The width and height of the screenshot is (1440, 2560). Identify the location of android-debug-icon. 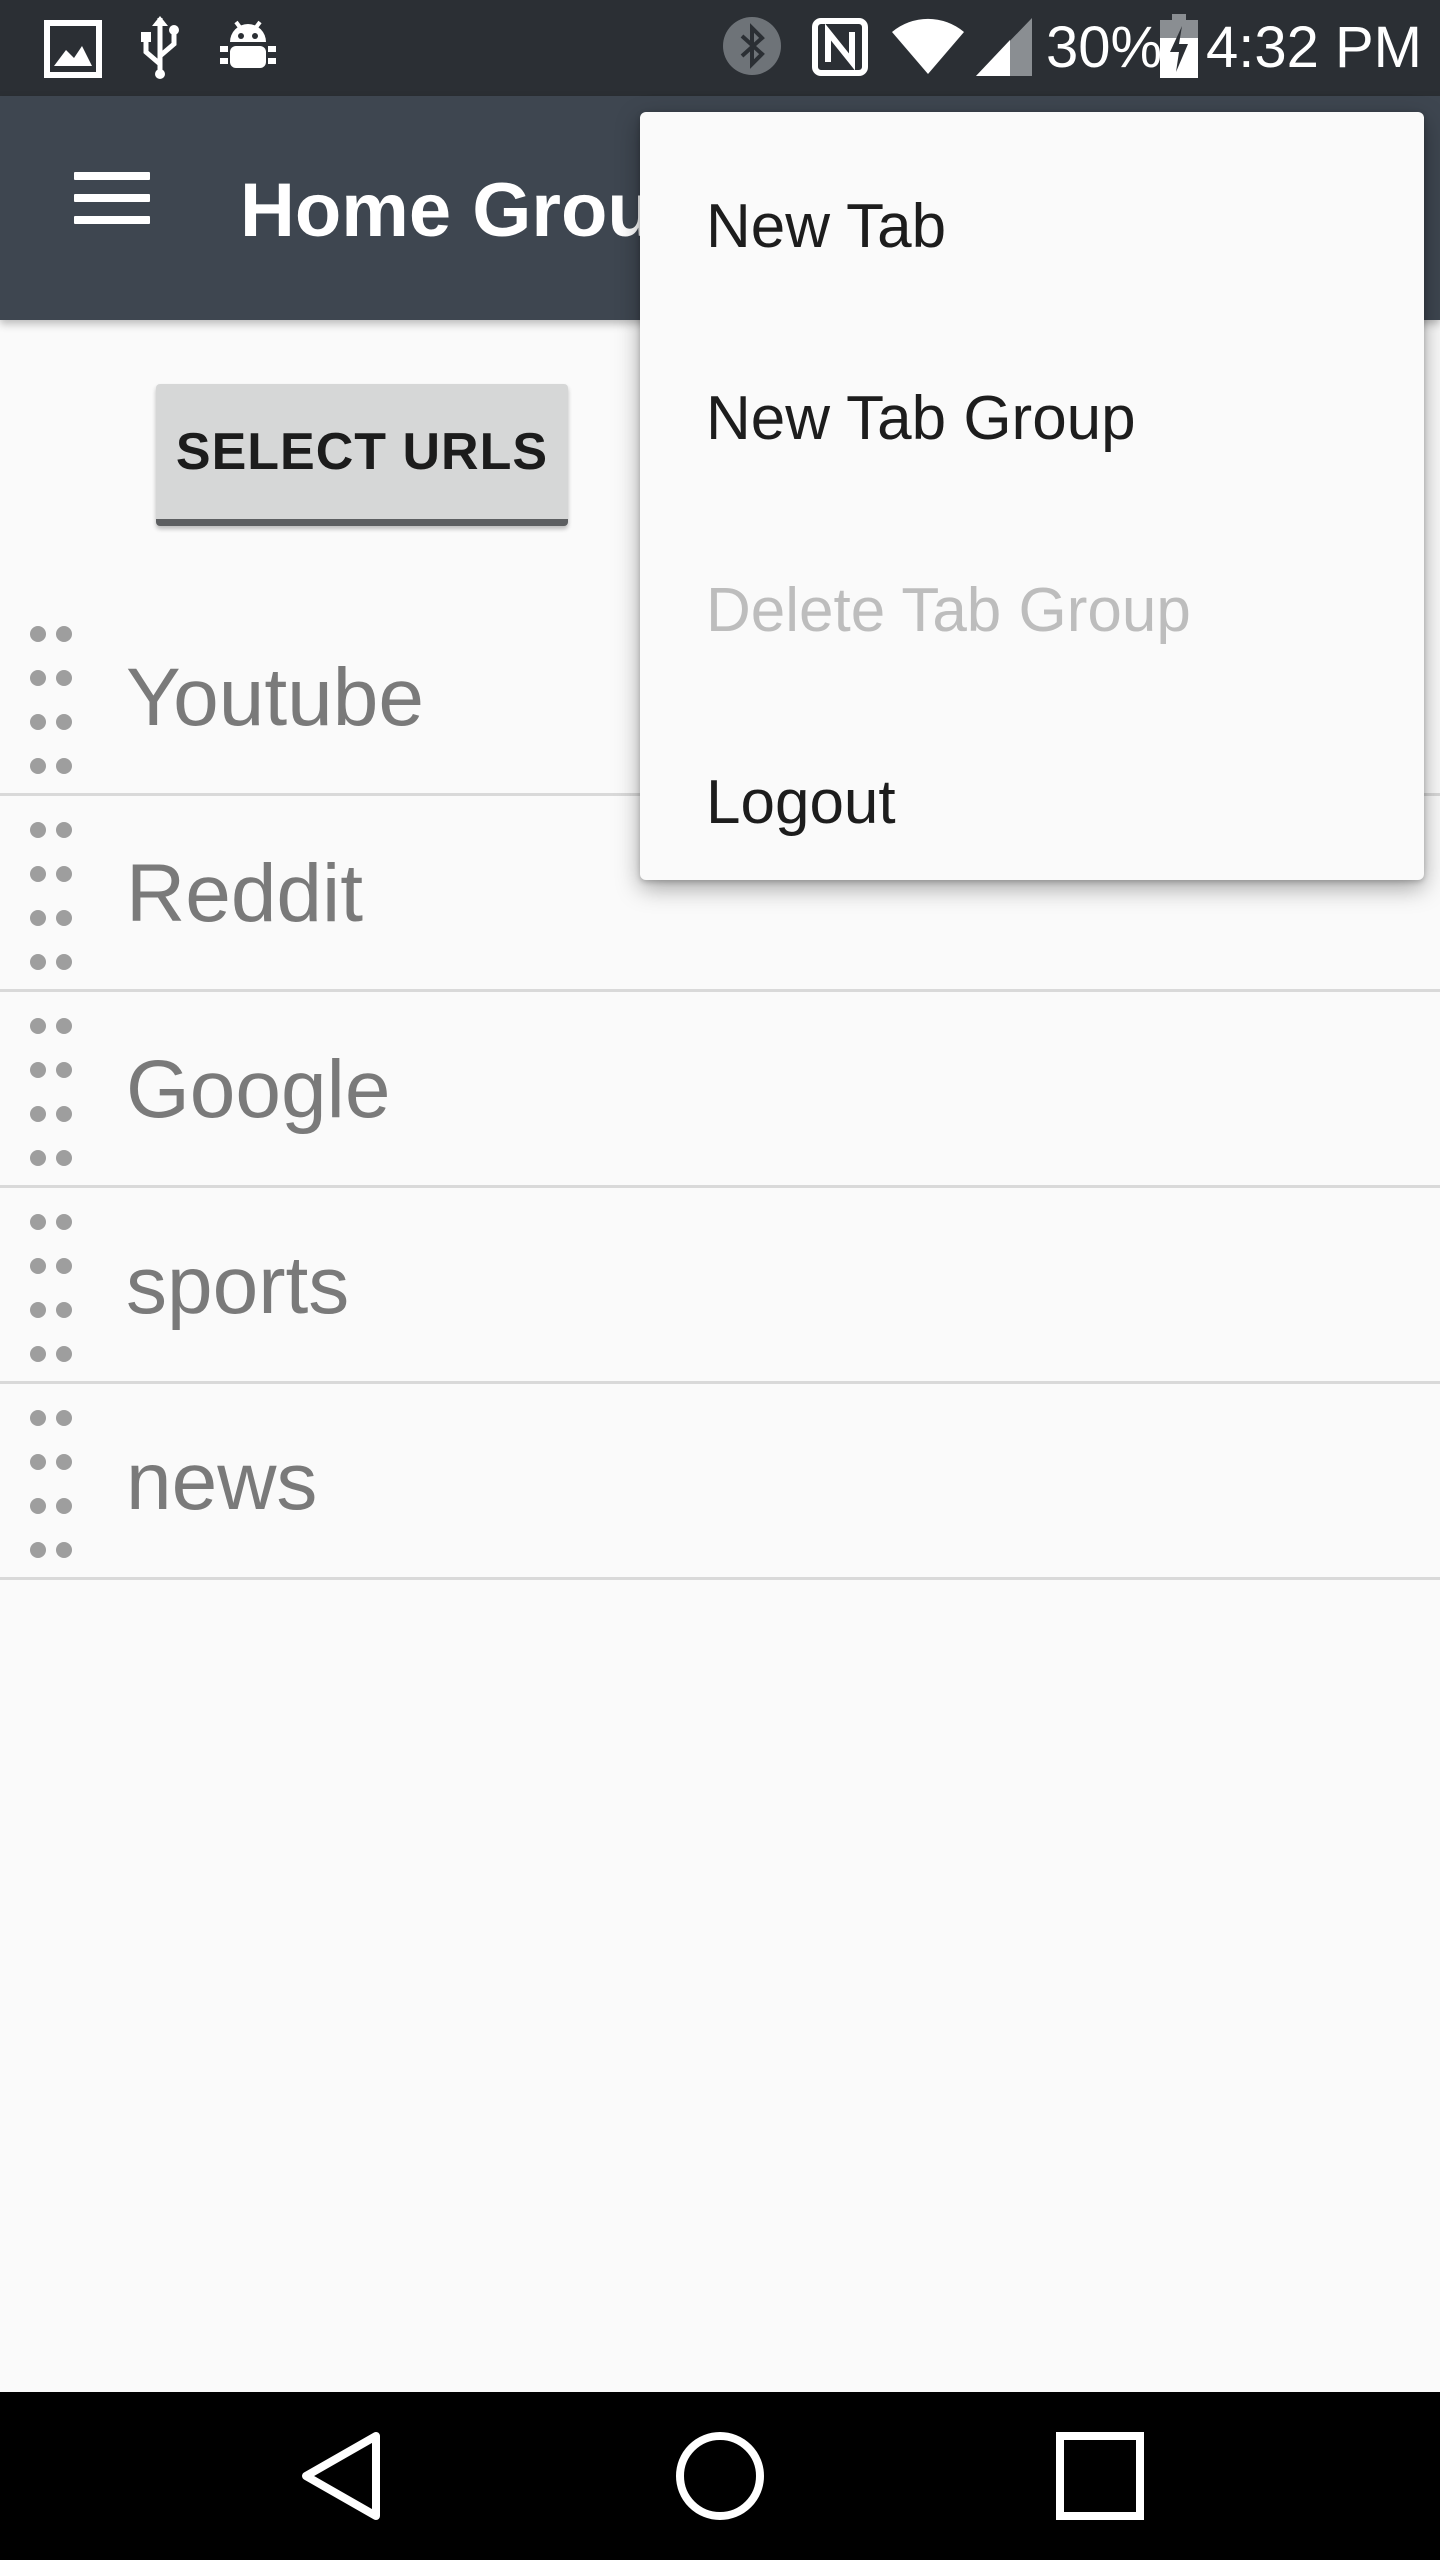
(248, 44).